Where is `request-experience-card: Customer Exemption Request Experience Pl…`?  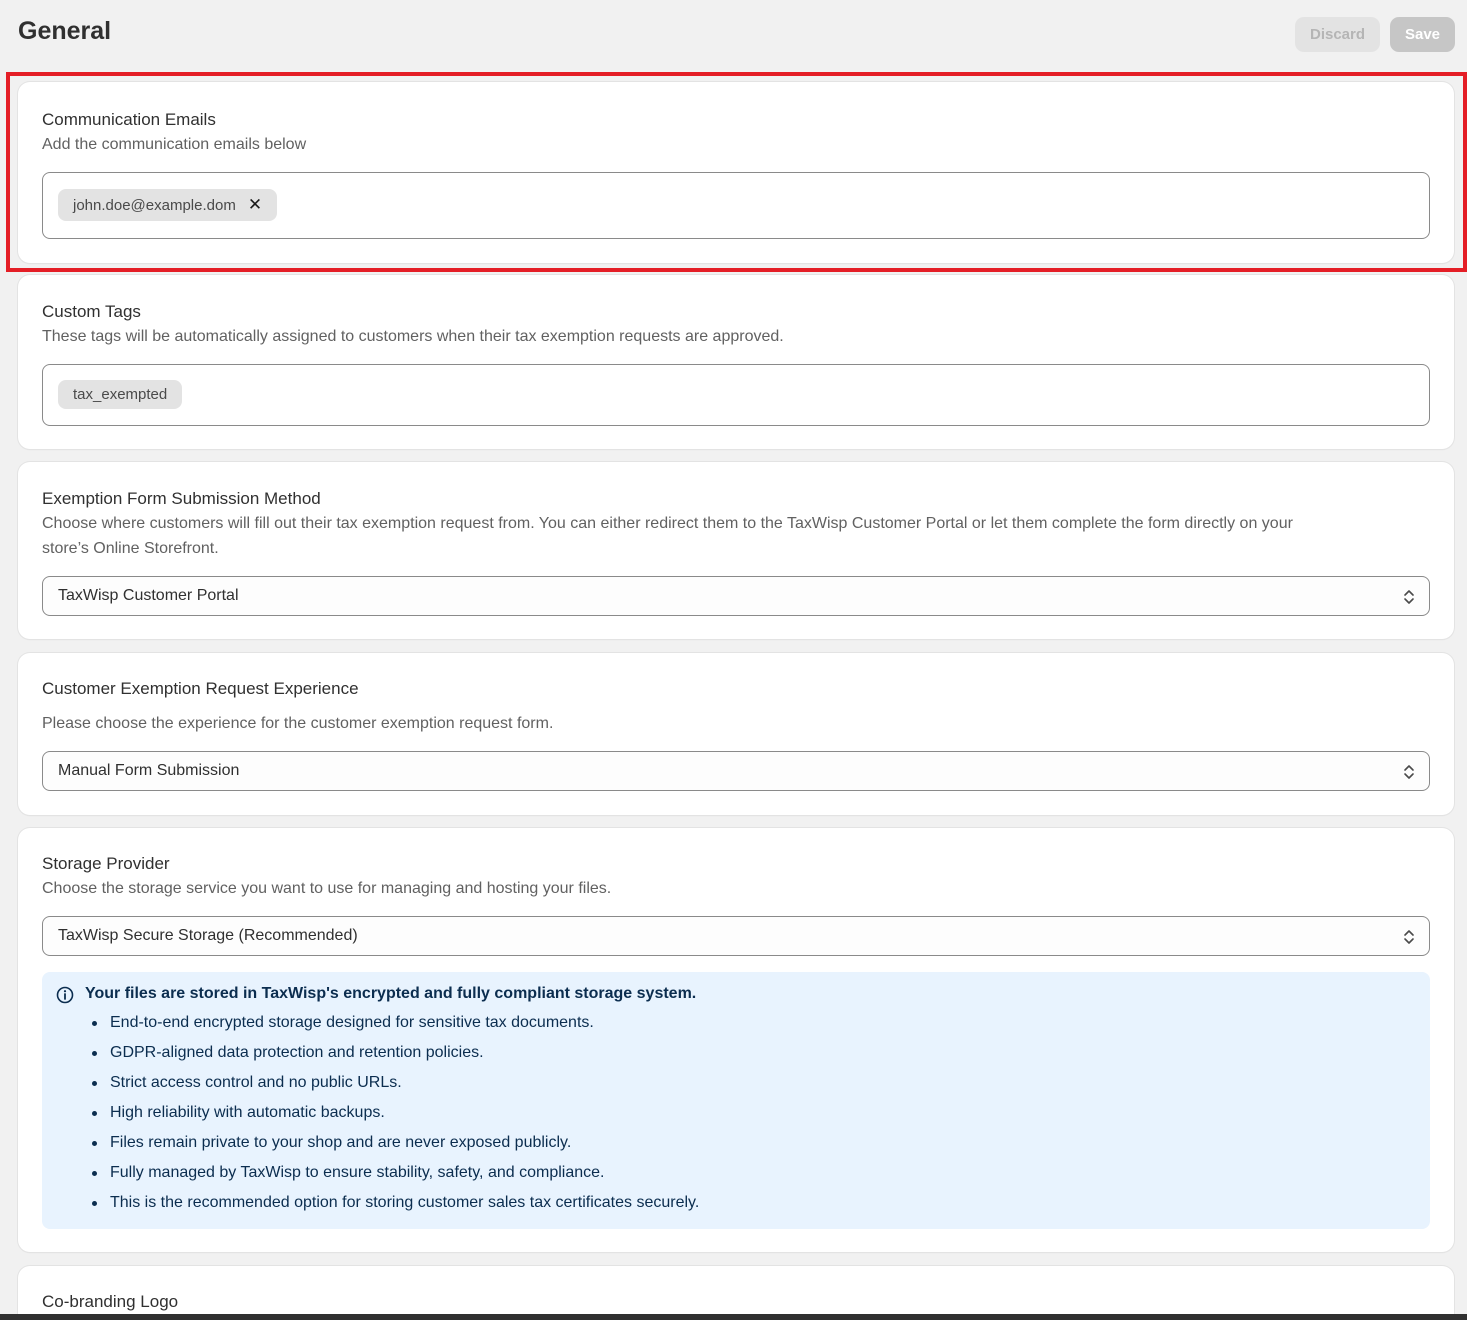 request-experience-card: Customer Exemption Request Experience Pl… is located at coordinates (736, 734).